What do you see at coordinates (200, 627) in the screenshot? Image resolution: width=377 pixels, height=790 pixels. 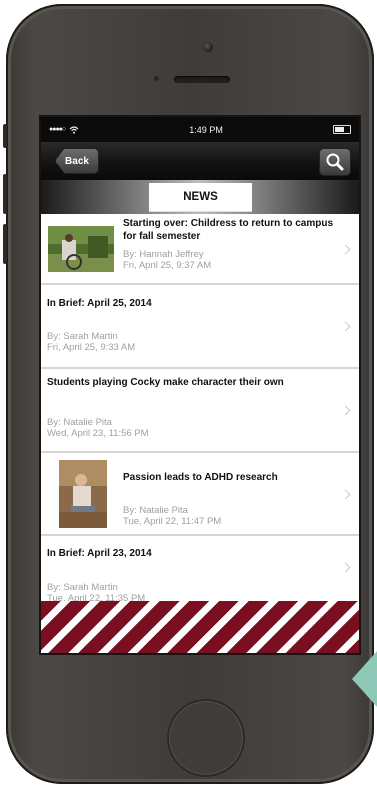 I see `garnet-stripe-banner` at bounding box center [200, 627].